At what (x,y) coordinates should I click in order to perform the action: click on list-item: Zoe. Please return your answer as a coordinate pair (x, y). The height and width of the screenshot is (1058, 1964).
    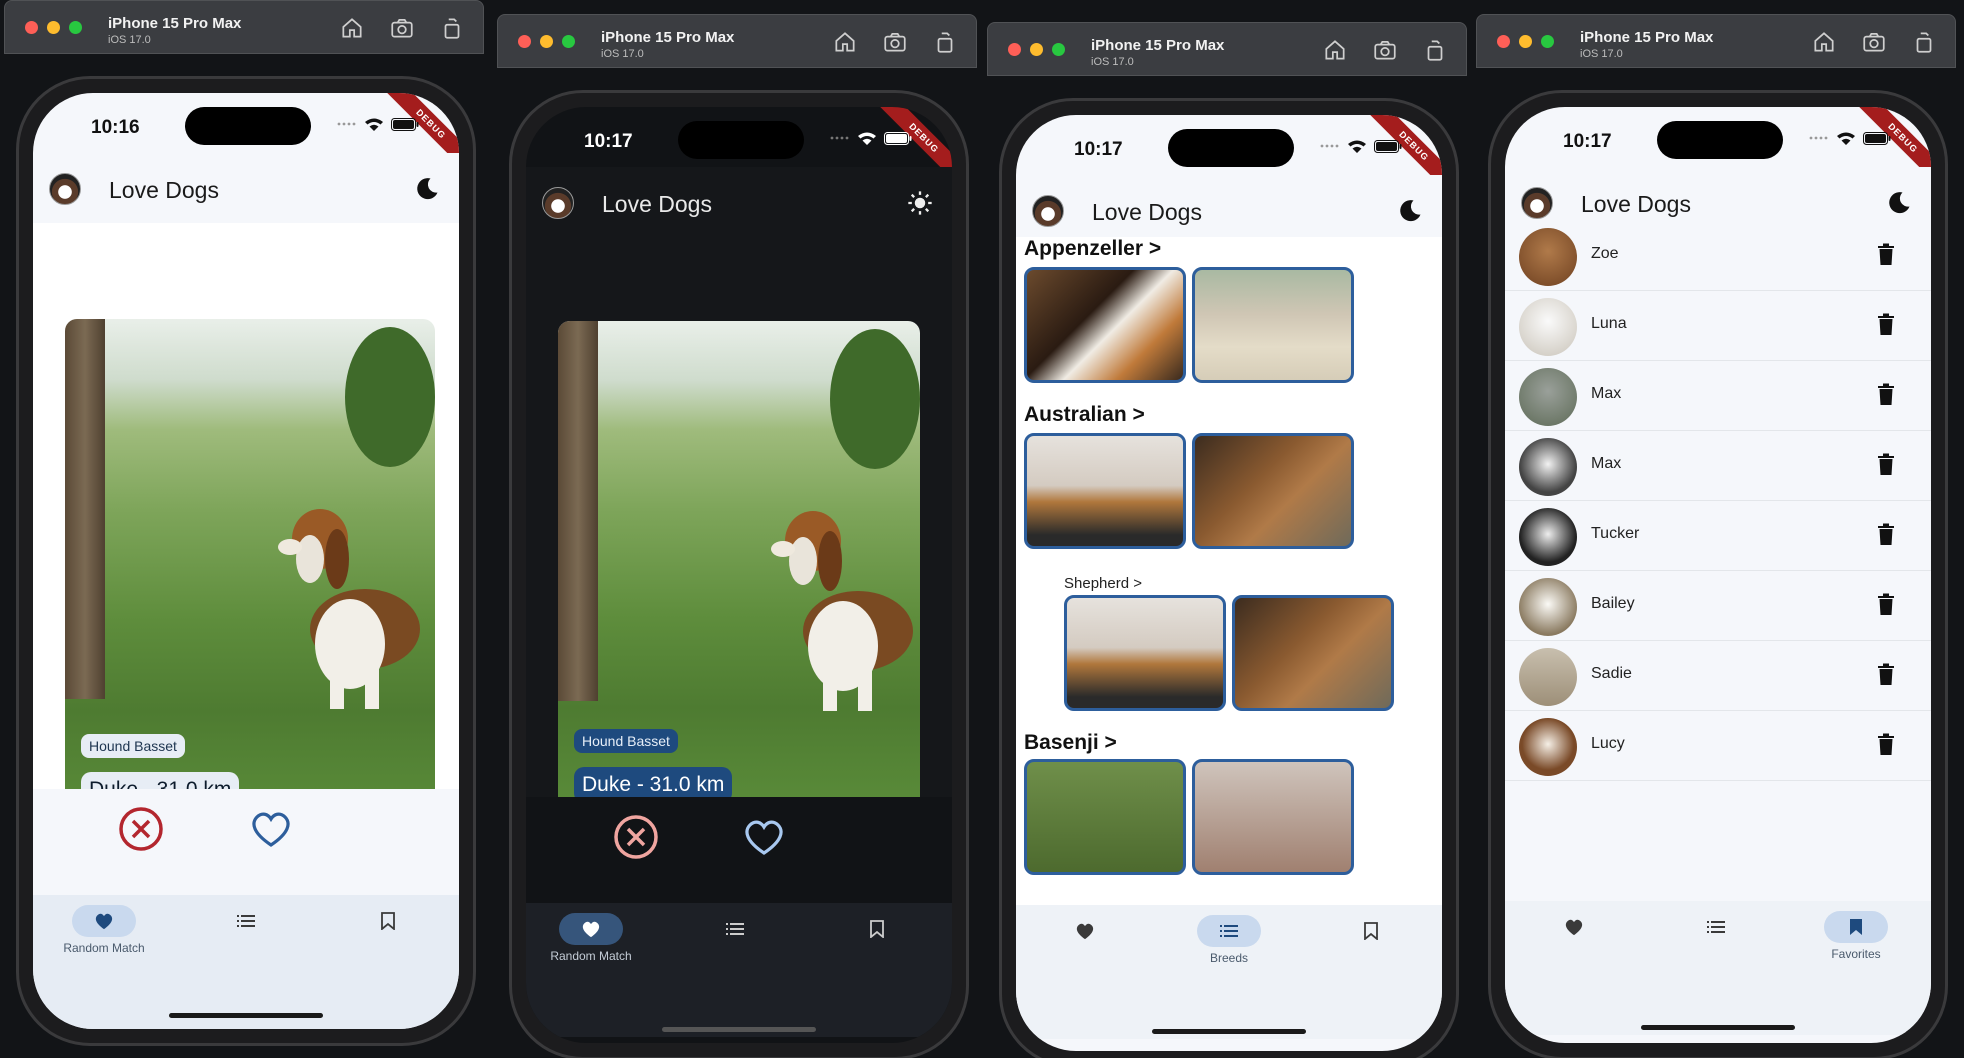
    Looking at the image, I should click on (1718, 256).